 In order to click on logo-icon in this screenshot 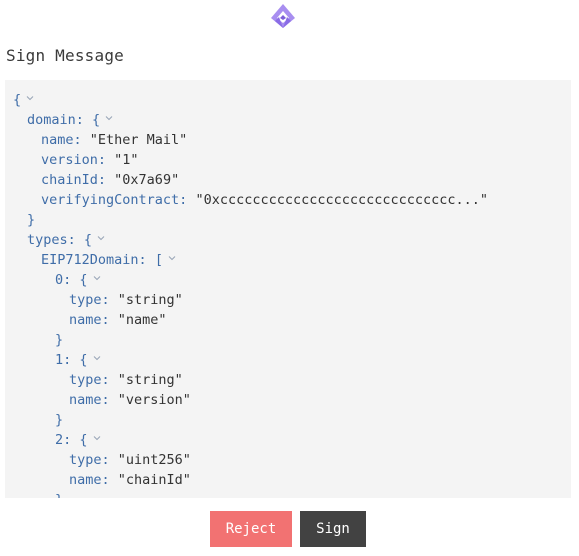, I will do `click(283, 16)`.